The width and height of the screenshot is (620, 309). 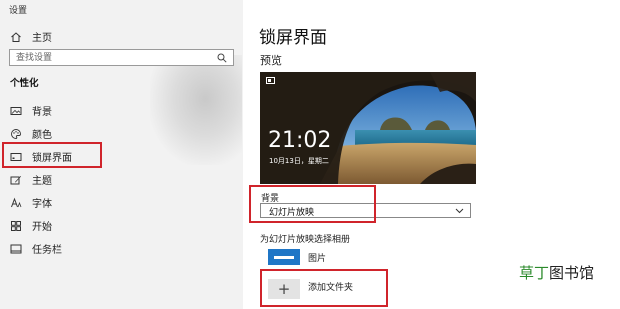 What do you see at coordinates (42, 181) in the screenshot?
I see `sidebar-item-label: 主题` at bounding box center [42, 181].